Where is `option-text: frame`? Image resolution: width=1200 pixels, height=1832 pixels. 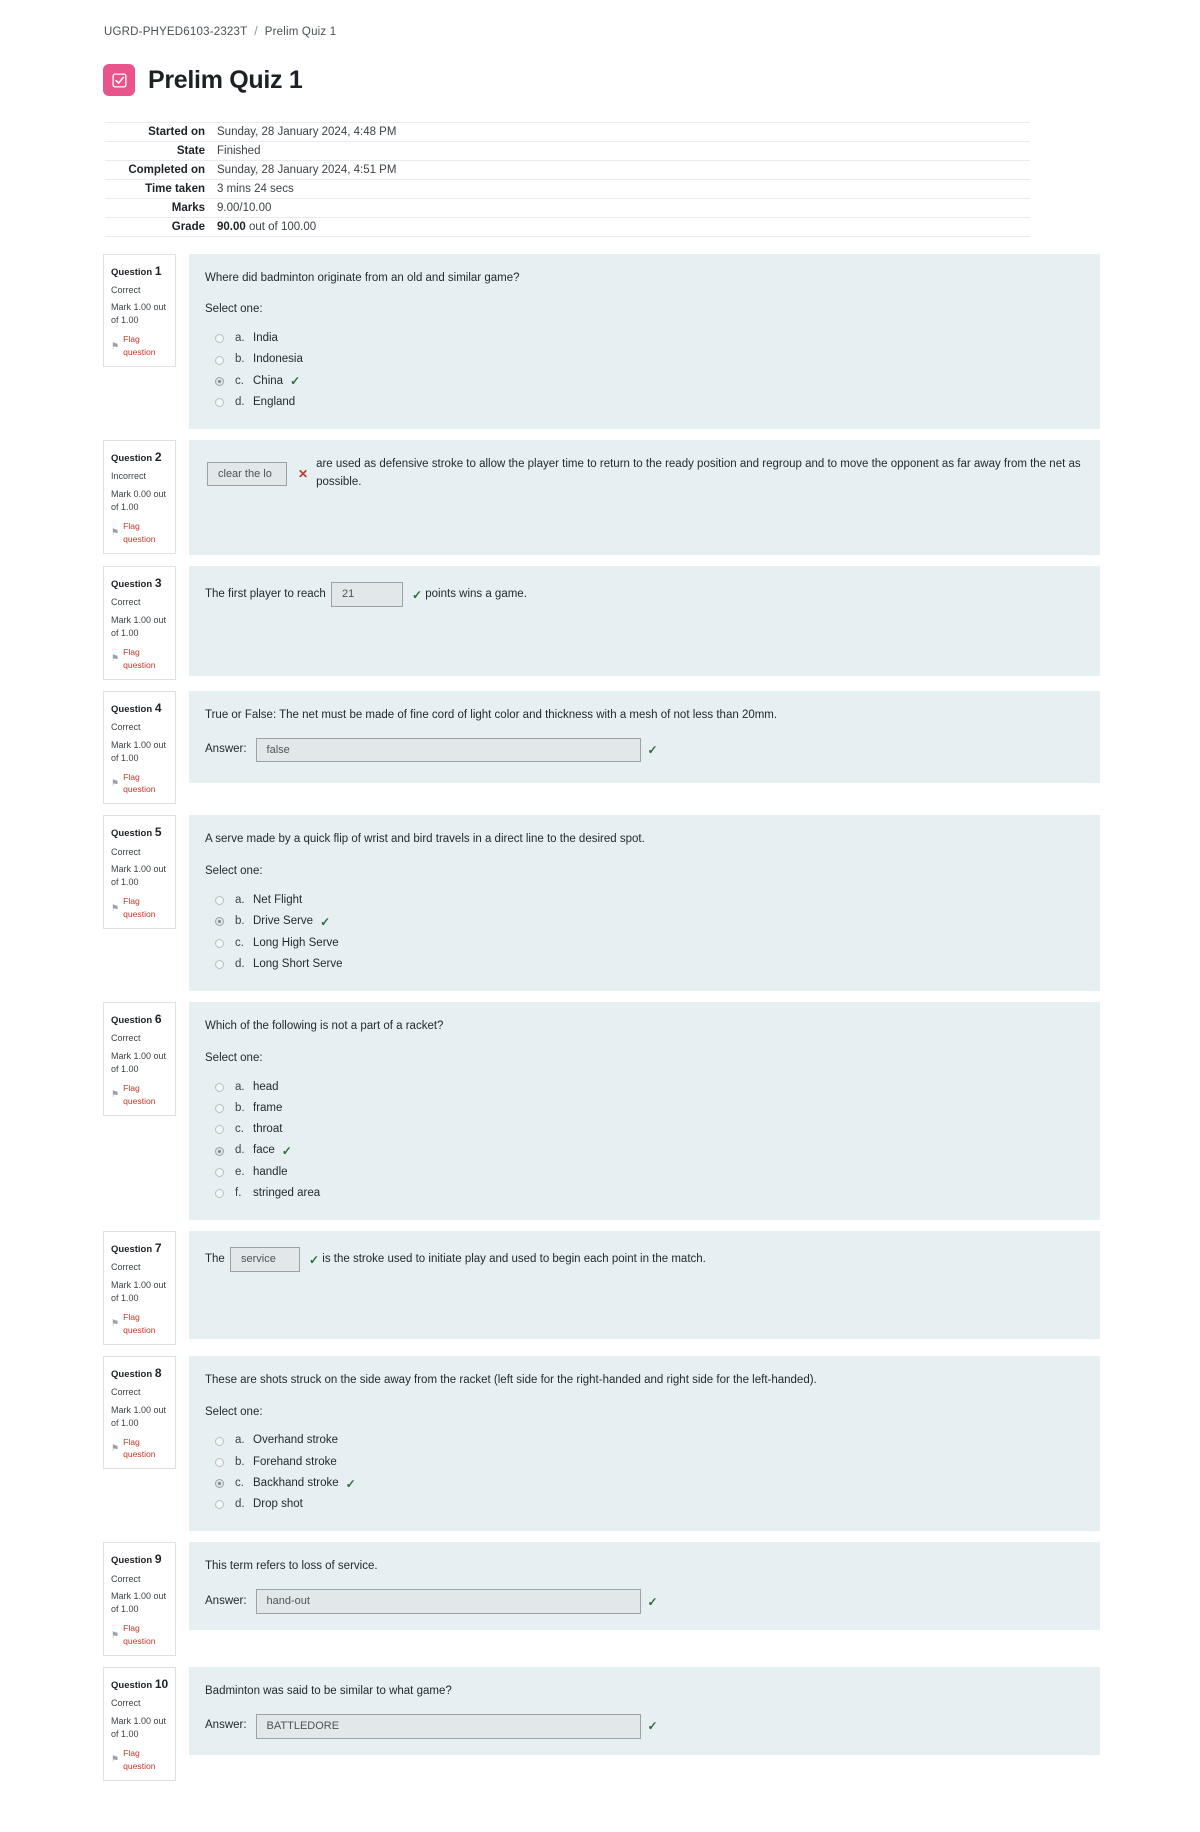
option-text: frame is located at coordinates (268, 1107).